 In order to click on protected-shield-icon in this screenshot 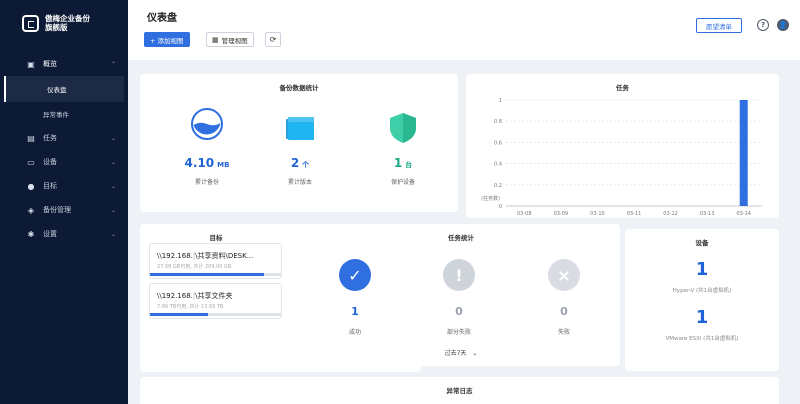, I will do `click(403, 128)`.